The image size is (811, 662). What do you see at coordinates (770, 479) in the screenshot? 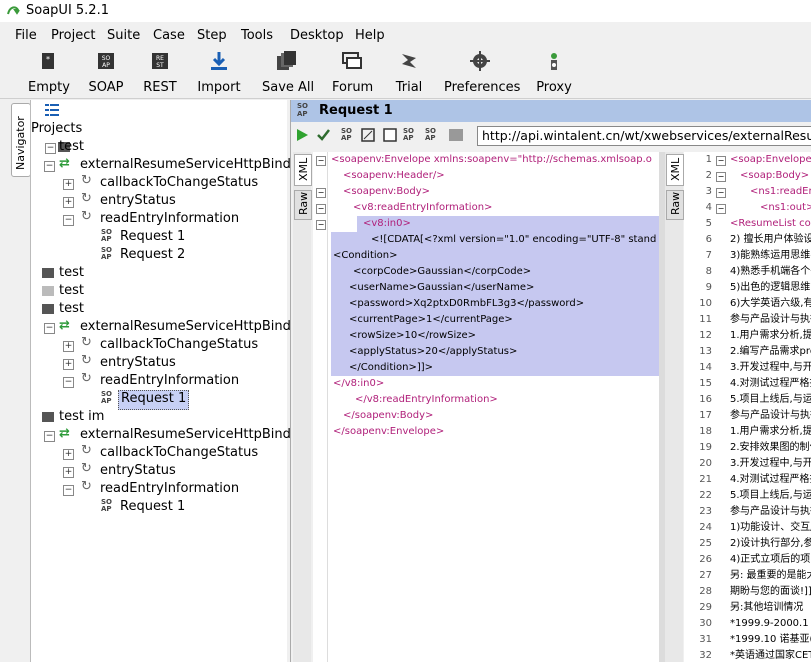
I see `code-line: 4.对测试过程严格把` at bounding box center [770, 479].